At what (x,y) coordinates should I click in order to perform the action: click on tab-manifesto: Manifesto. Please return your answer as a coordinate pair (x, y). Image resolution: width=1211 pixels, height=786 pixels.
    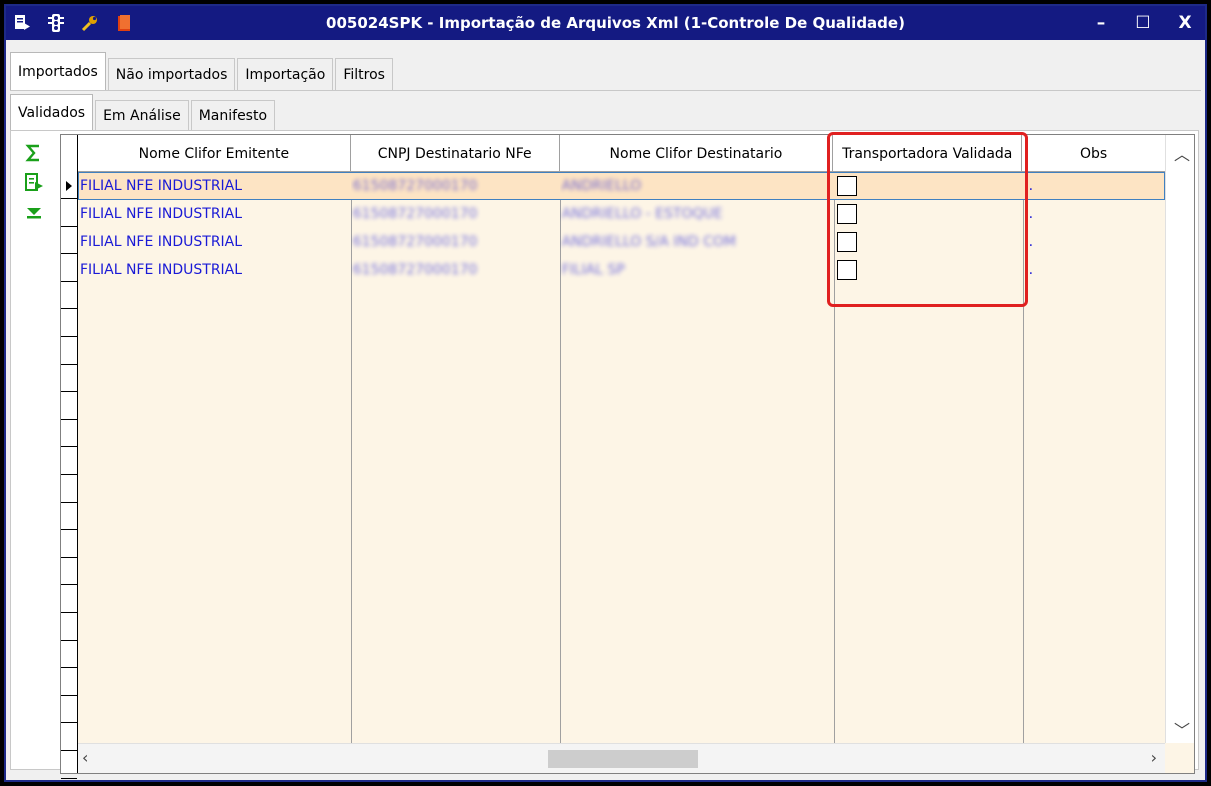
    Looking at the image, I should click on (233, 115).